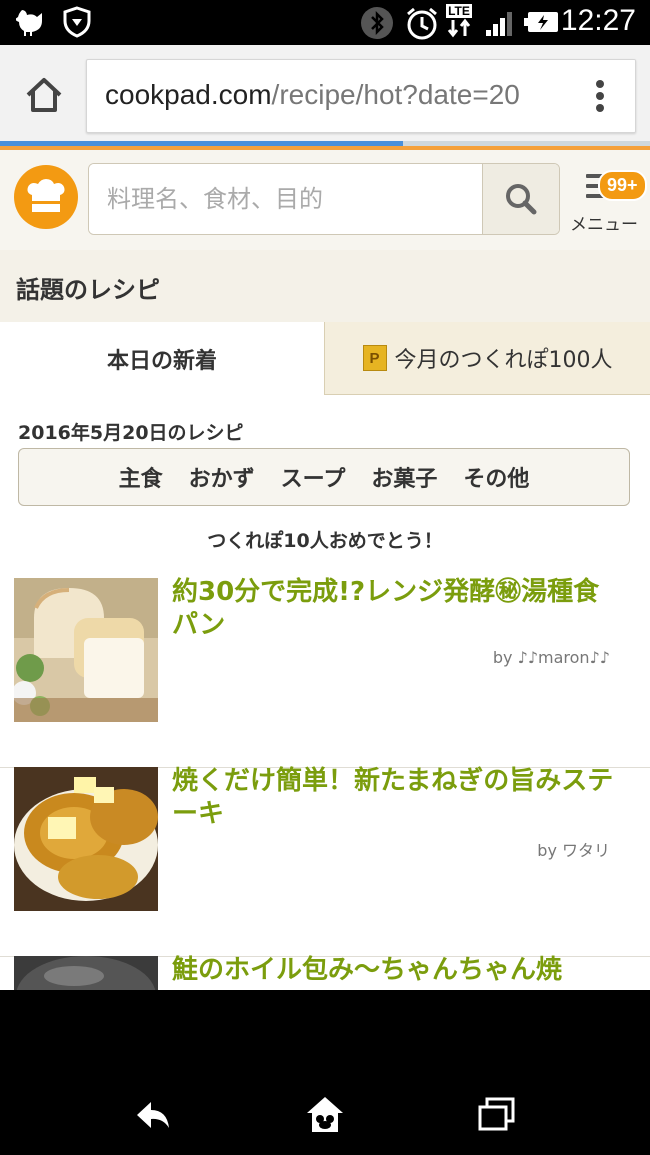 The height and width of the screenshot is (1155, 650). I want to click on category-staple: 主食, so click(141, 477).